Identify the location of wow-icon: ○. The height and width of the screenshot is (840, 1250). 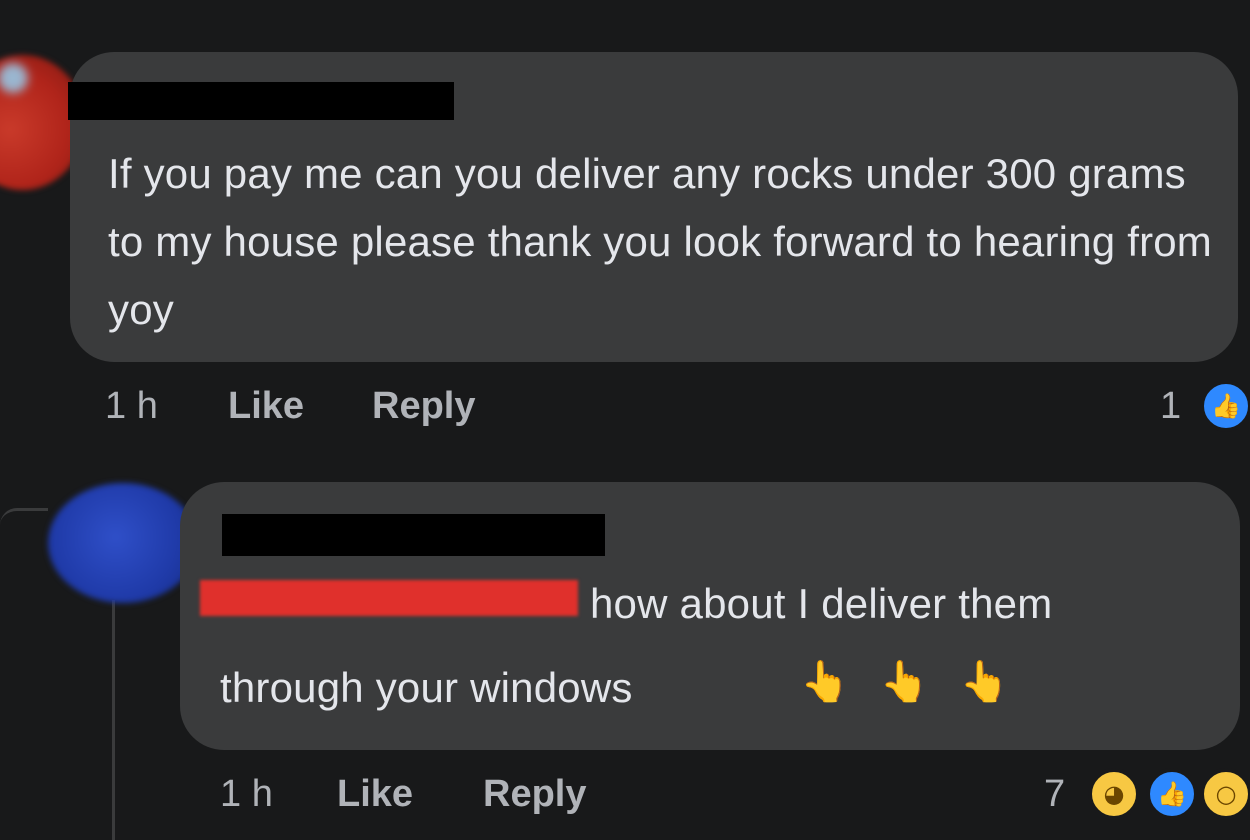
(1225, 794).